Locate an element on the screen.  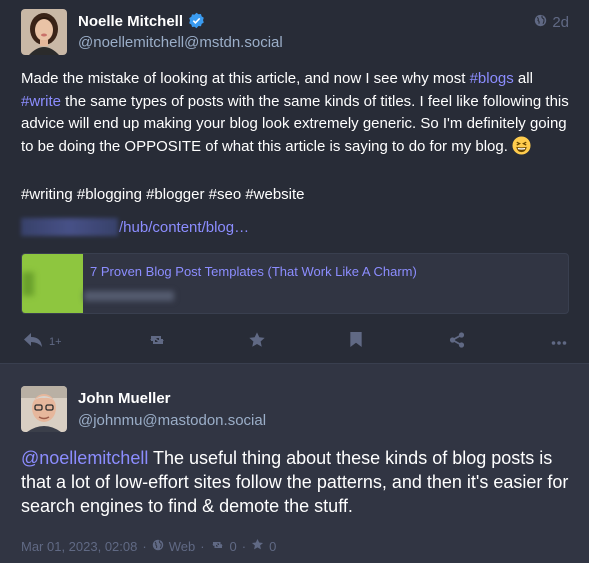
bookmark-button is located at coordinates (356, 342).